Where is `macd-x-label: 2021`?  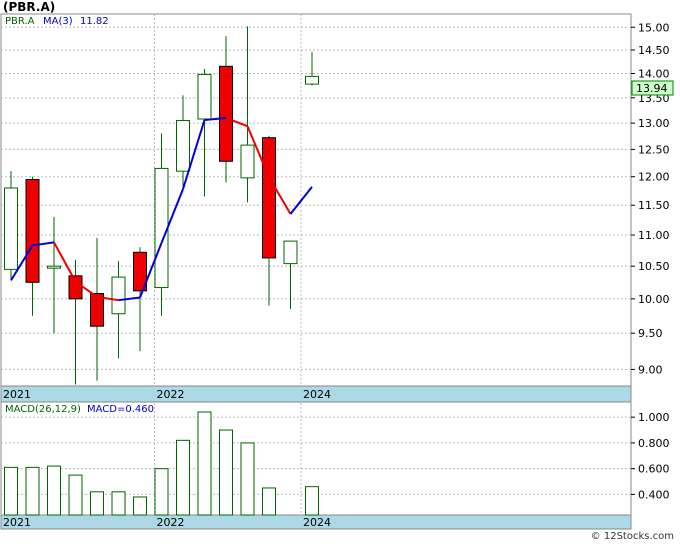 macd-x-label: 2021 is located at coordinates (17, 522).